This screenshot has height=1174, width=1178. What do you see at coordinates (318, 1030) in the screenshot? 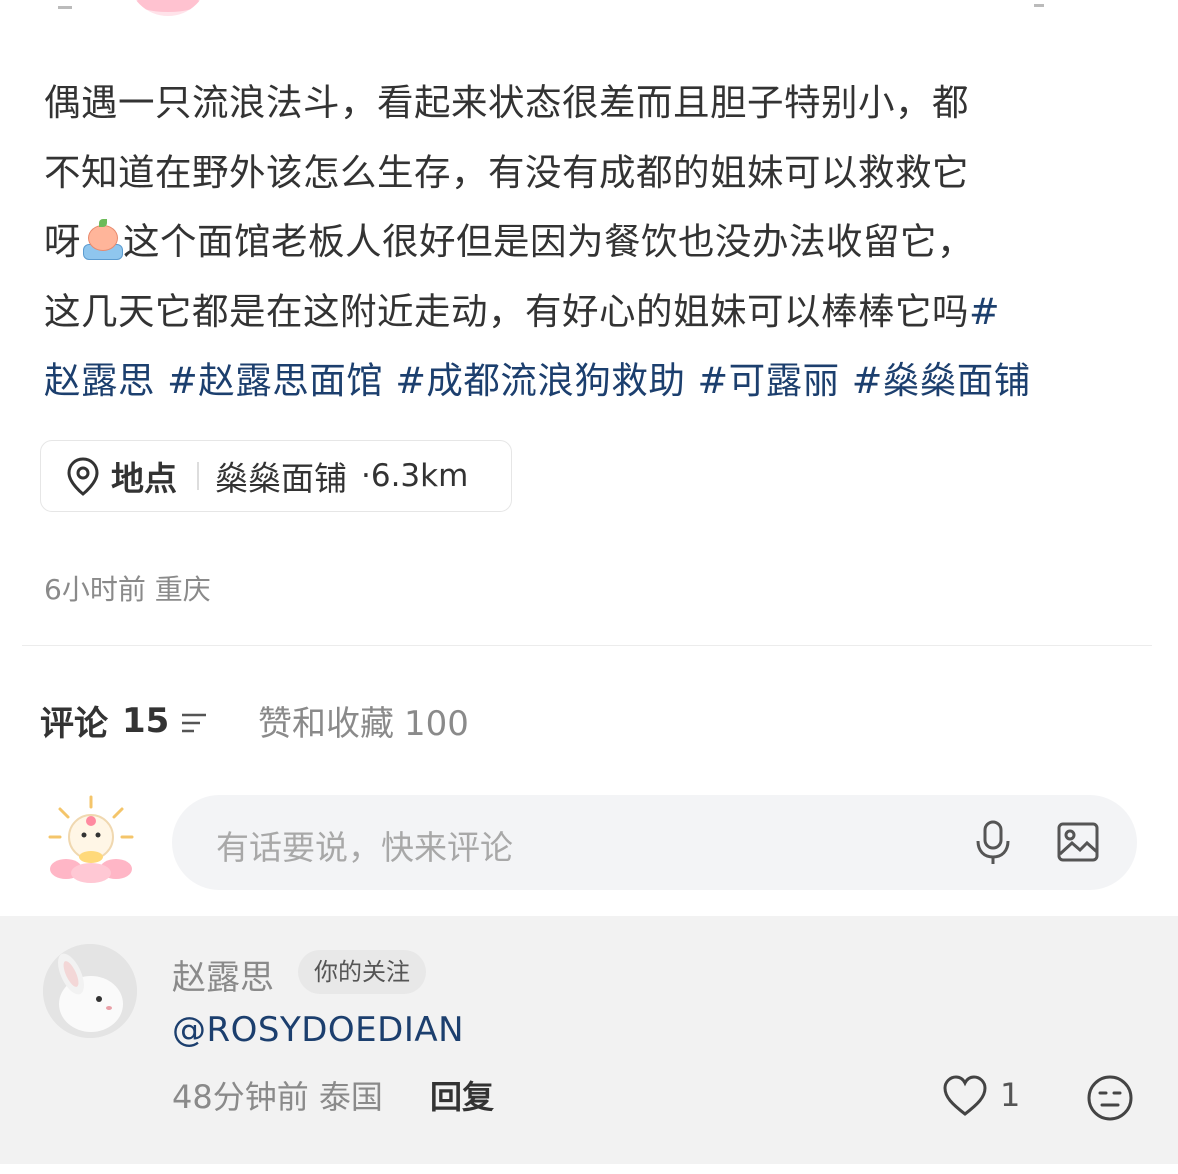
I see `comment-text: @ROSYDOEDIAN` at bounding box center [318, 1030].